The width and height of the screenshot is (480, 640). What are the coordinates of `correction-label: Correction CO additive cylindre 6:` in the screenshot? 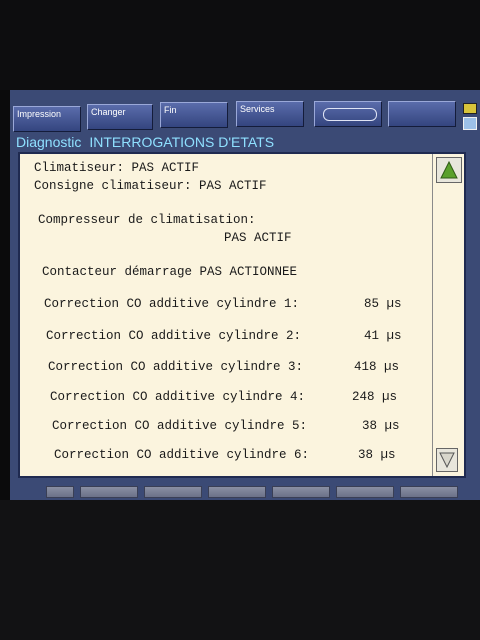 It's located at (182, 455).